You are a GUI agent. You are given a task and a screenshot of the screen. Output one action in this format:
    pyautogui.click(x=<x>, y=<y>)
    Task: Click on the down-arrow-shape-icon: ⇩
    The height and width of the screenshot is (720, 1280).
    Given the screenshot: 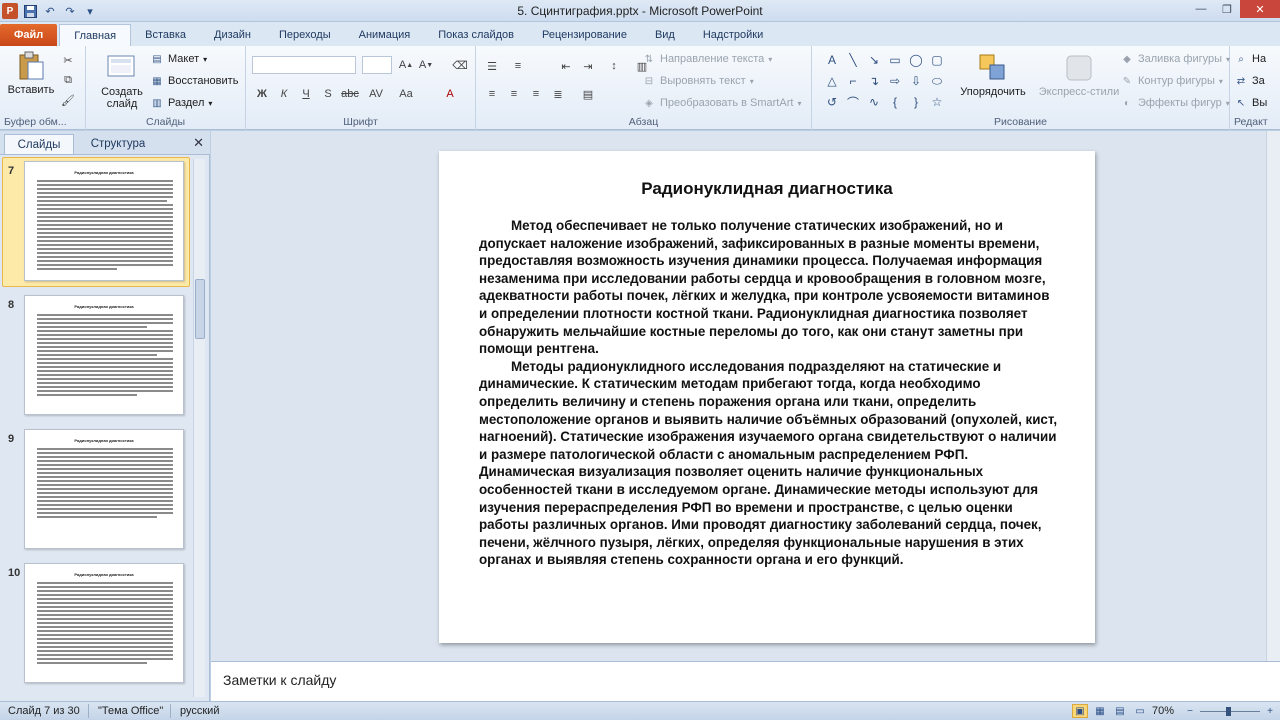 What is the action you would take?
    pyautogui.click(x=916, y=81)
    